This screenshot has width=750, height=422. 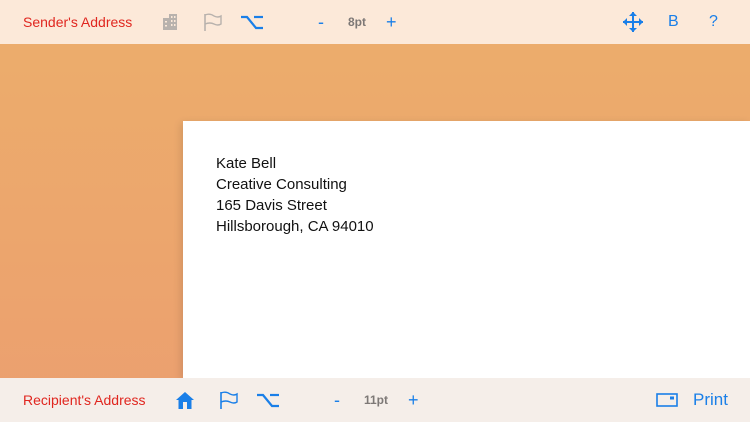 I want to click on help-button: ?, so click(x=713, y=22).